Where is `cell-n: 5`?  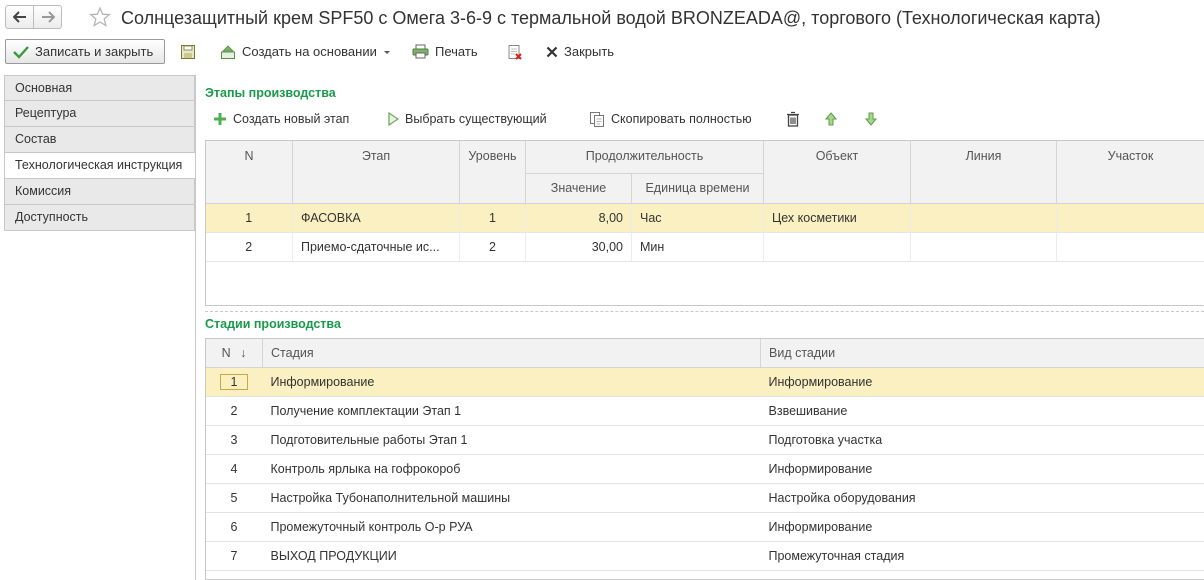
cell-n: 5 is located at coordinates (234, 498).